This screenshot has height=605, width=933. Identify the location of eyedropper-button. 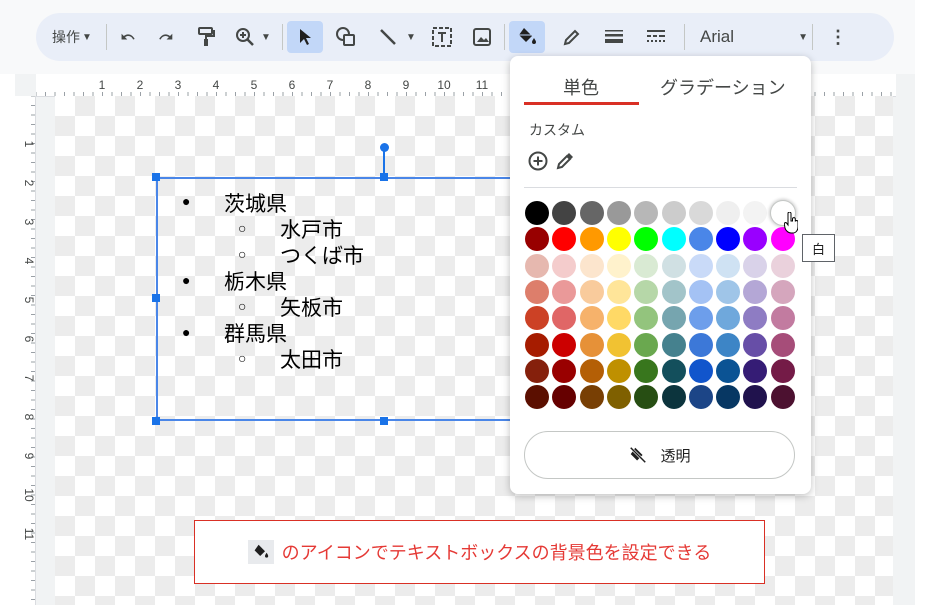
(565, 161).